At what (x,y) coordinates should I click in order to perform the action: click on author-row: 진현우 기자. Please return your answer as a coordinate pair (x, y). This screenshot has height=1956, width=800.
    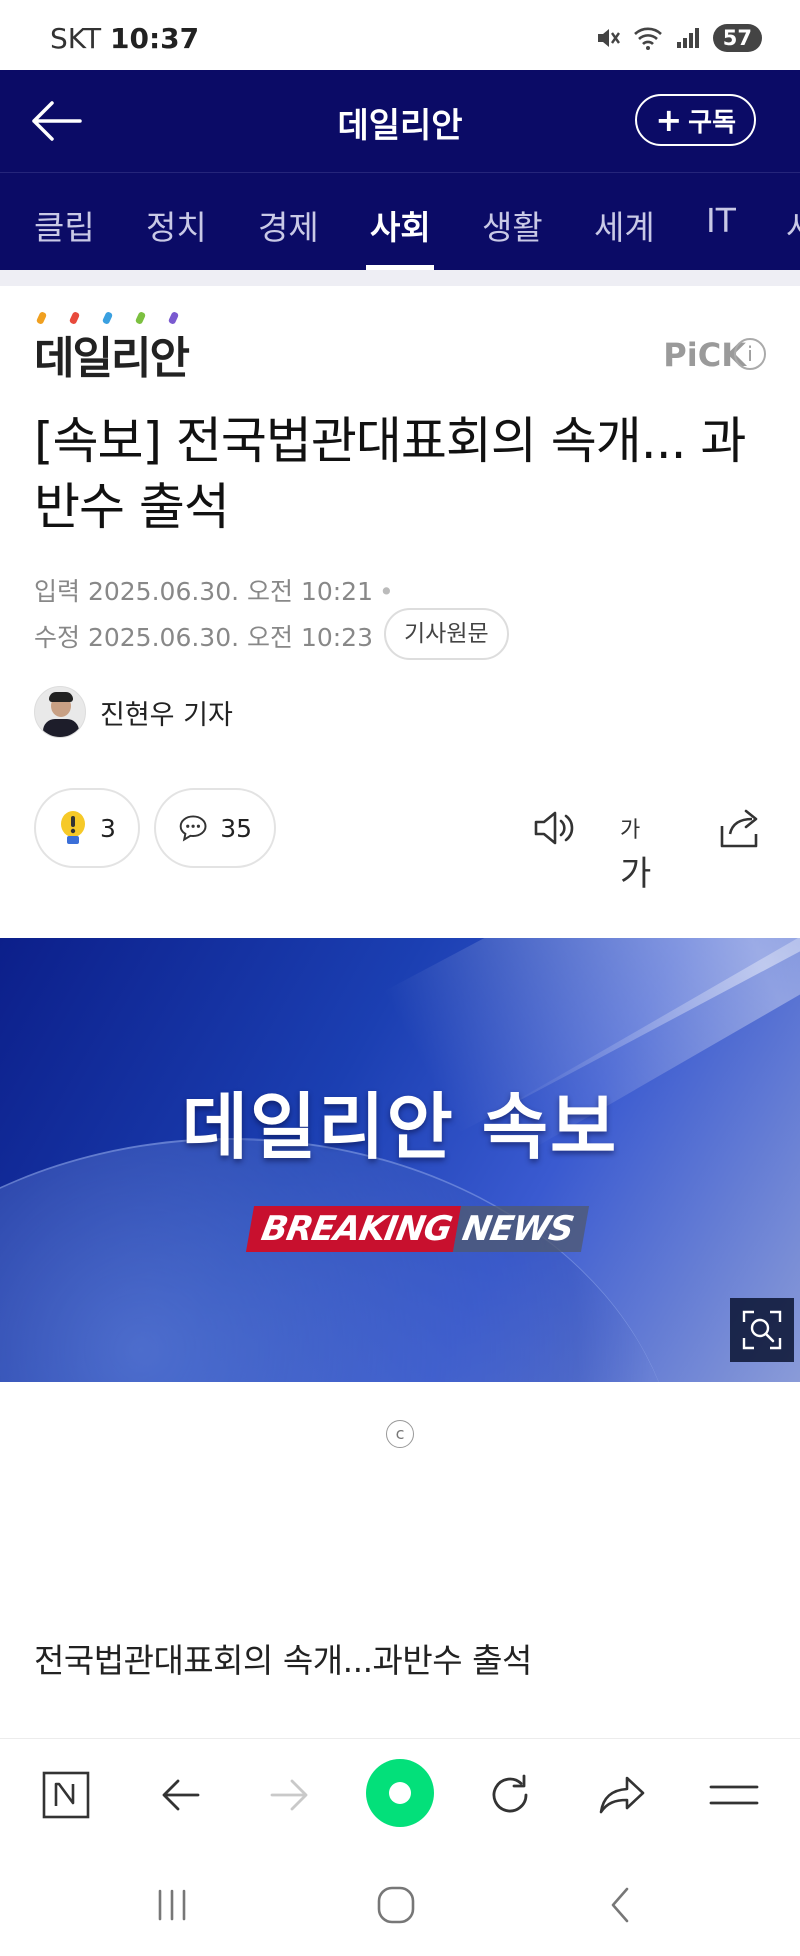
    Looking at the image, I should click on (133, 712).